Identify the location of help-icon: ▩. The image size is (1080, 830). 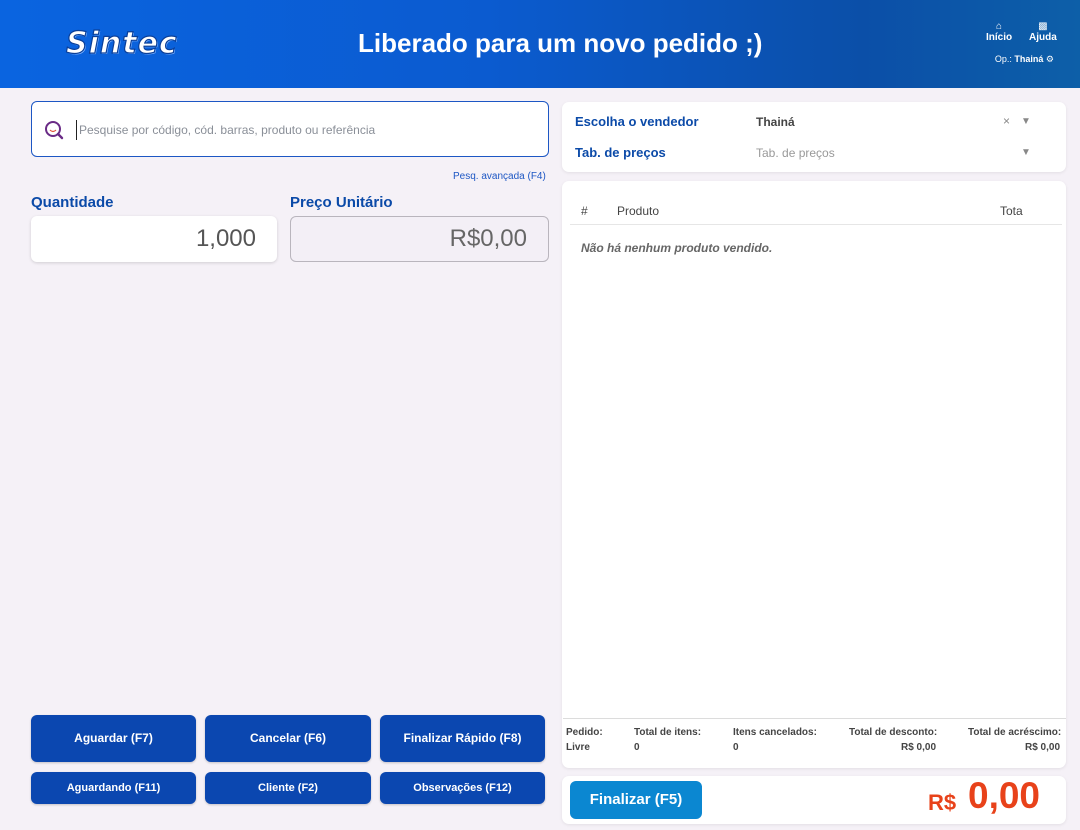
(1043, 26).